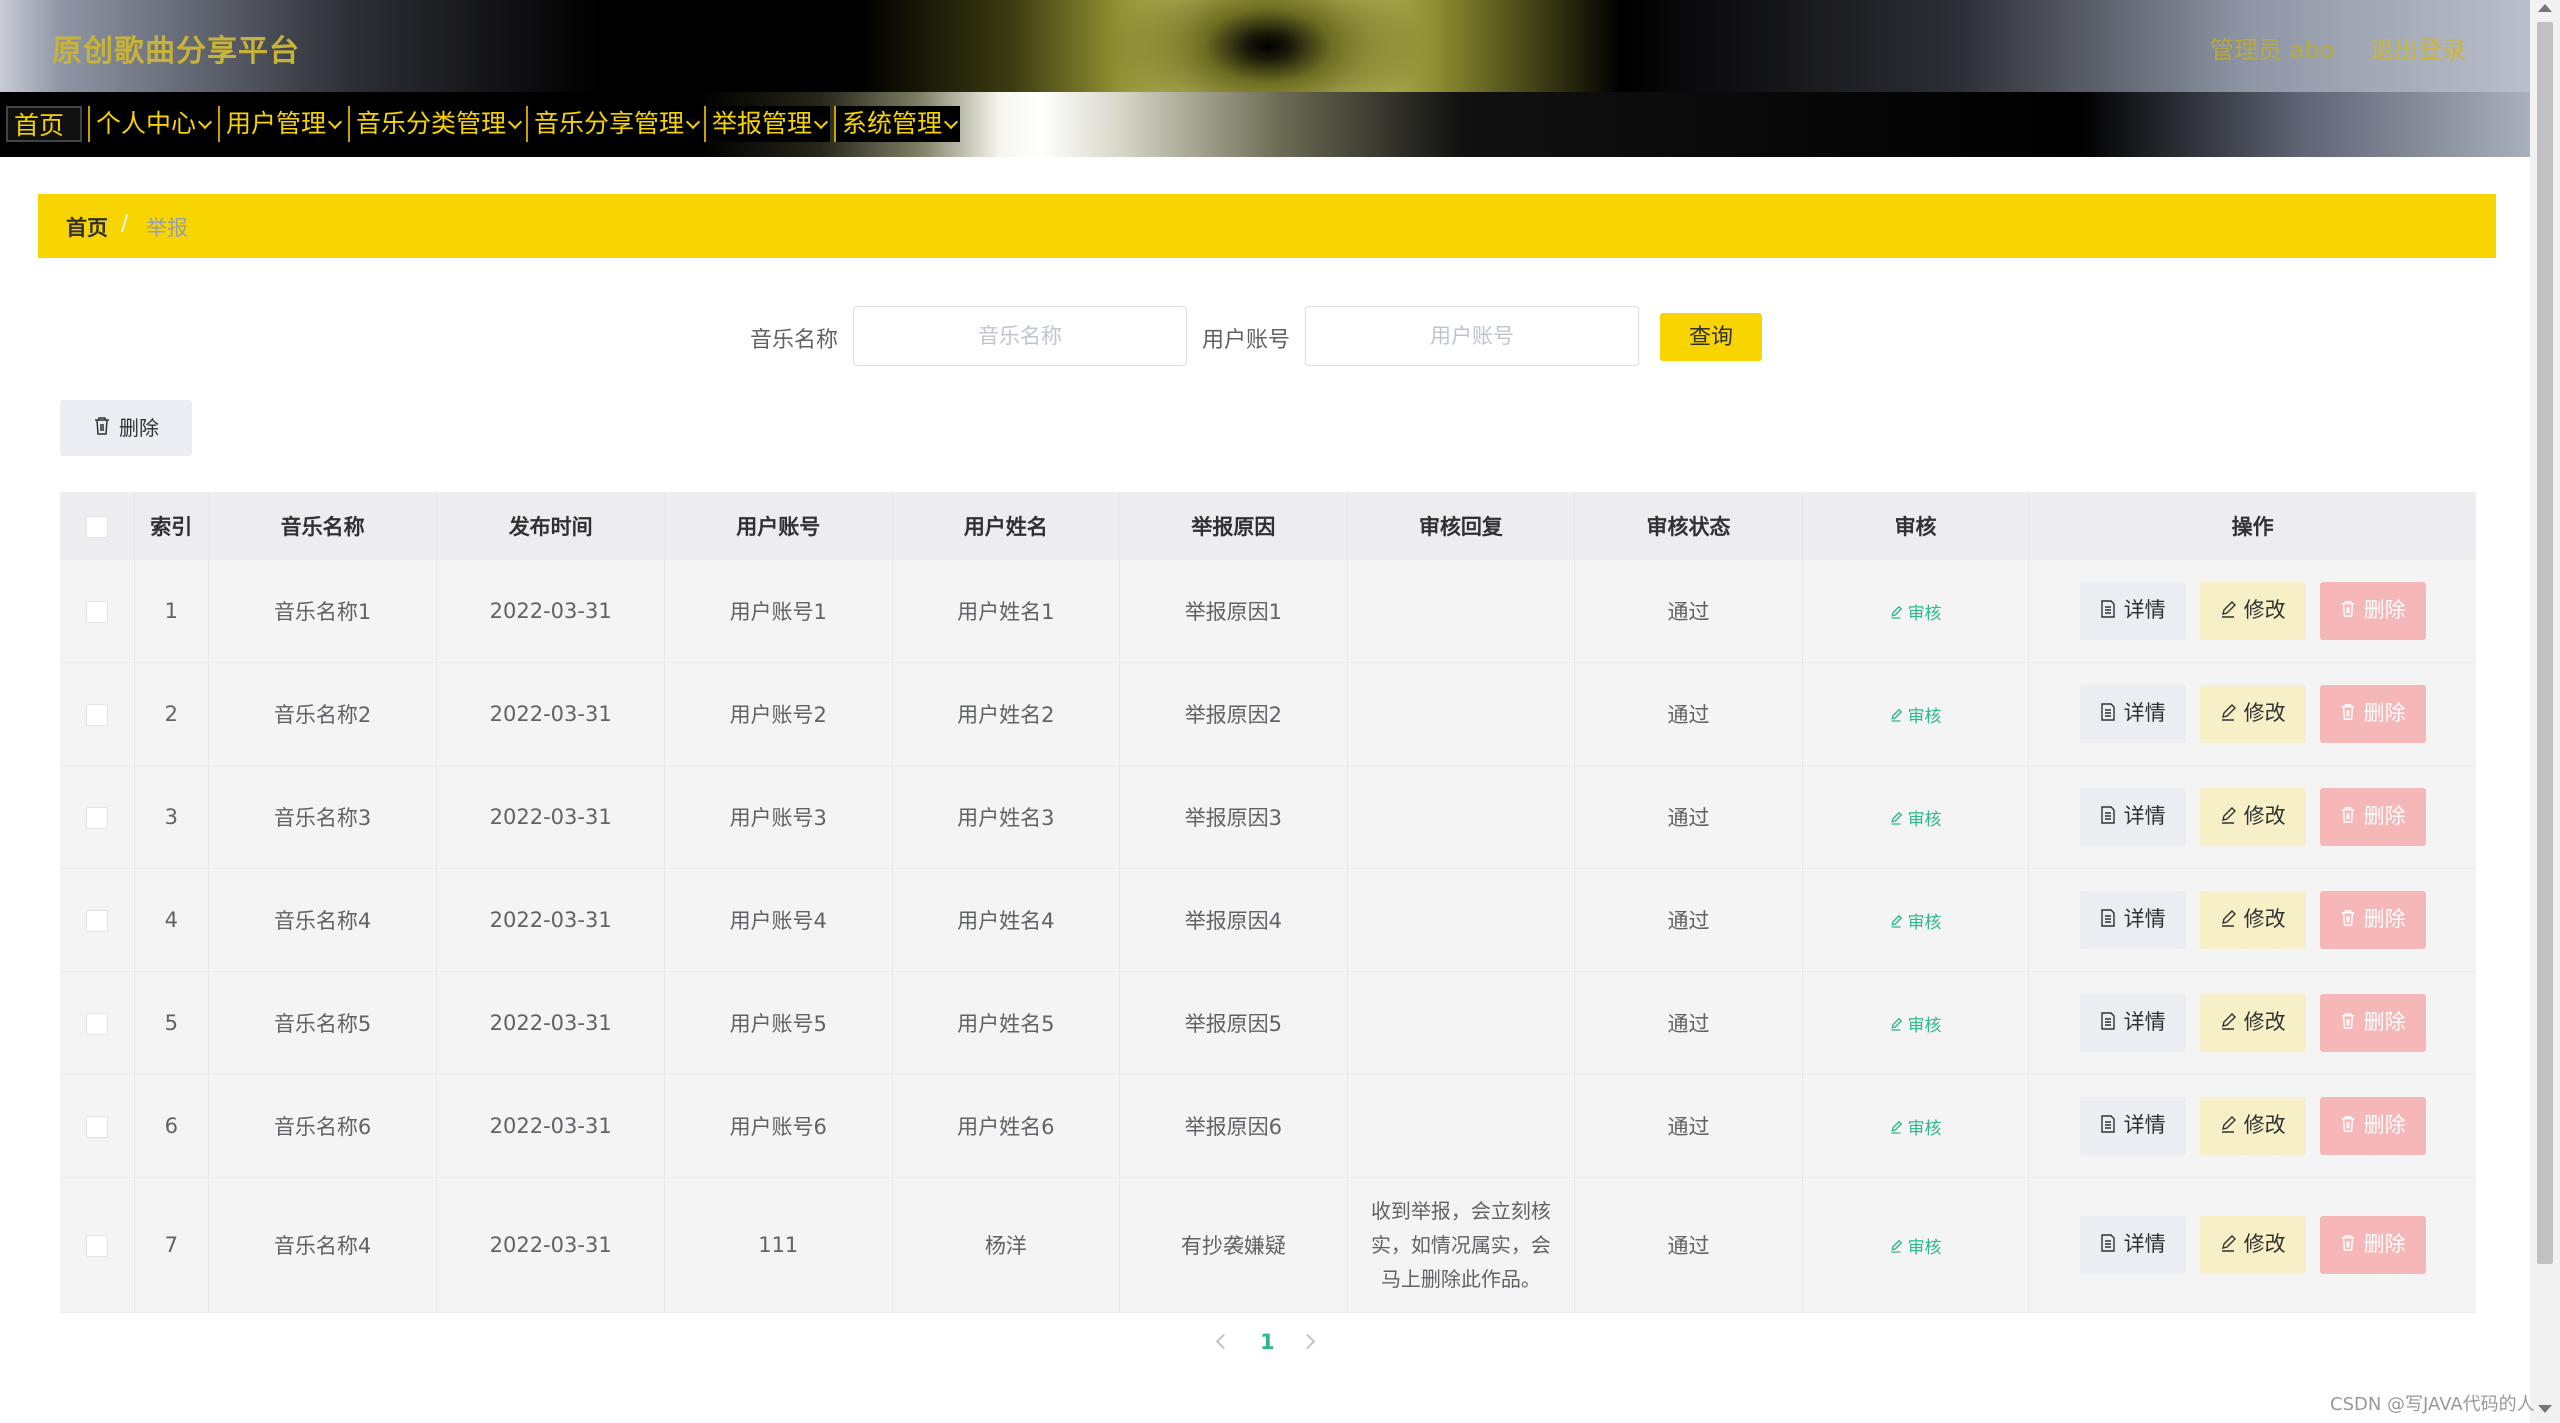  I want to click on nav-user-management: 用户管理, so click(281, 124).